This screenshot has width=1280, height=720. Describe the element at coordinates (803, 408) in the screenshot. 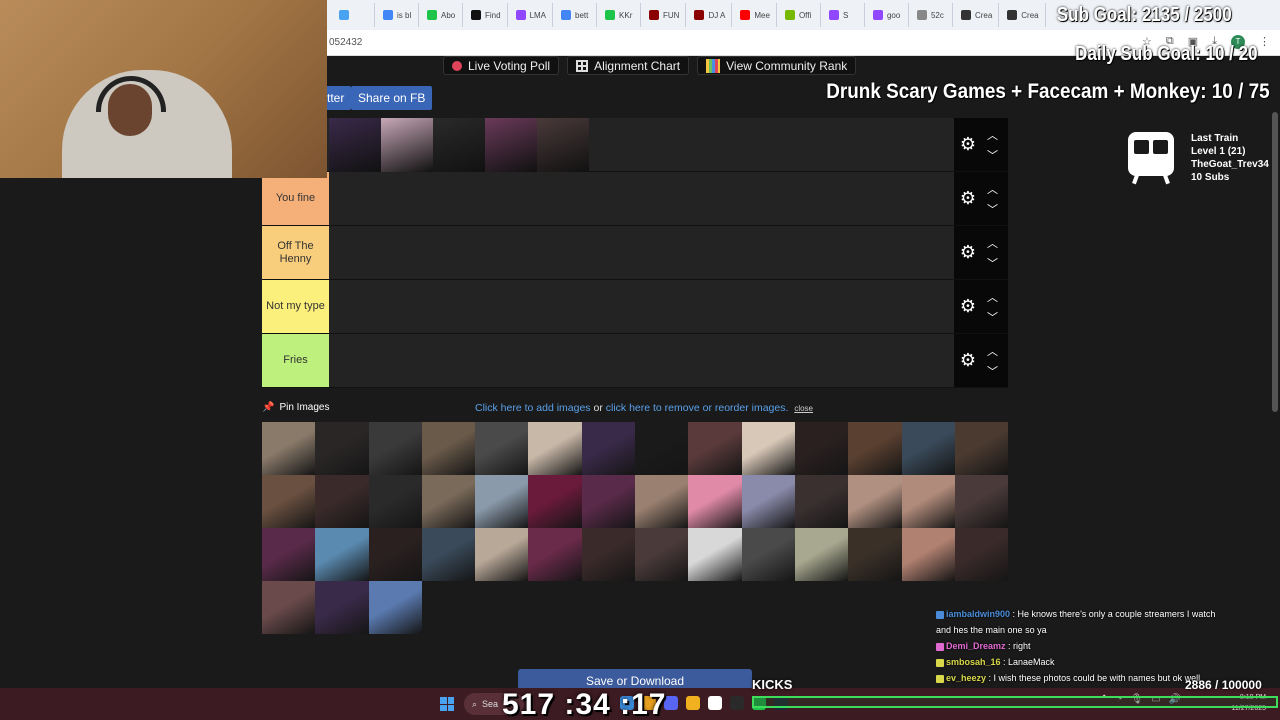

I see `close-link: close` at that location.